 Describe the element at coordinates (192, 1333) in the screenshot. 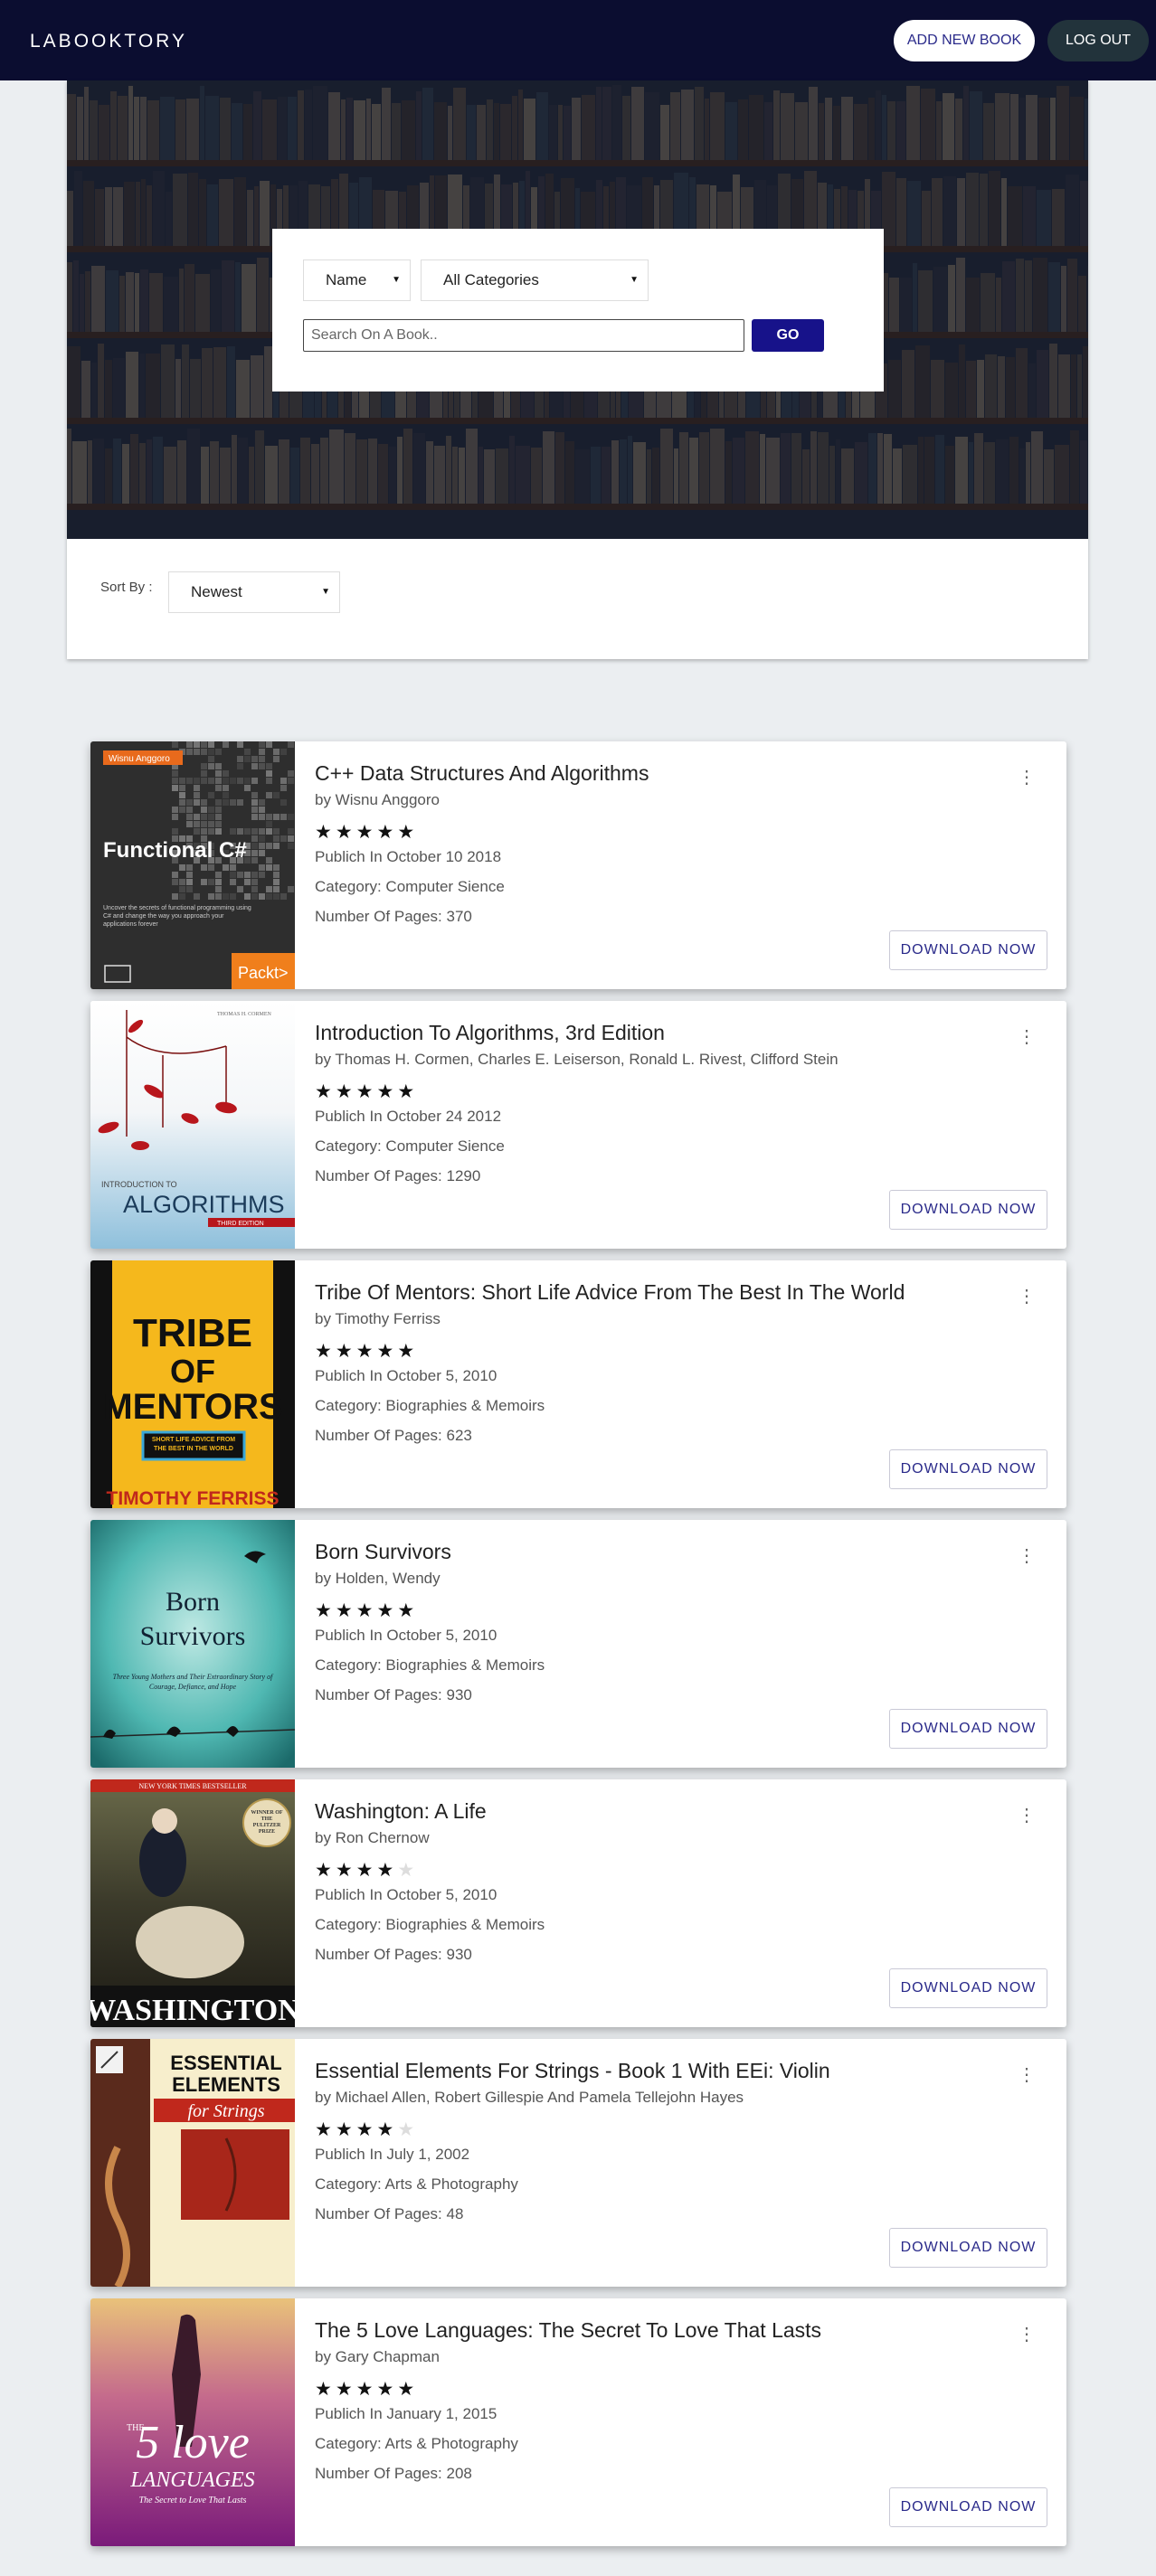

I see `cover-line1: TRIBE` at that location.